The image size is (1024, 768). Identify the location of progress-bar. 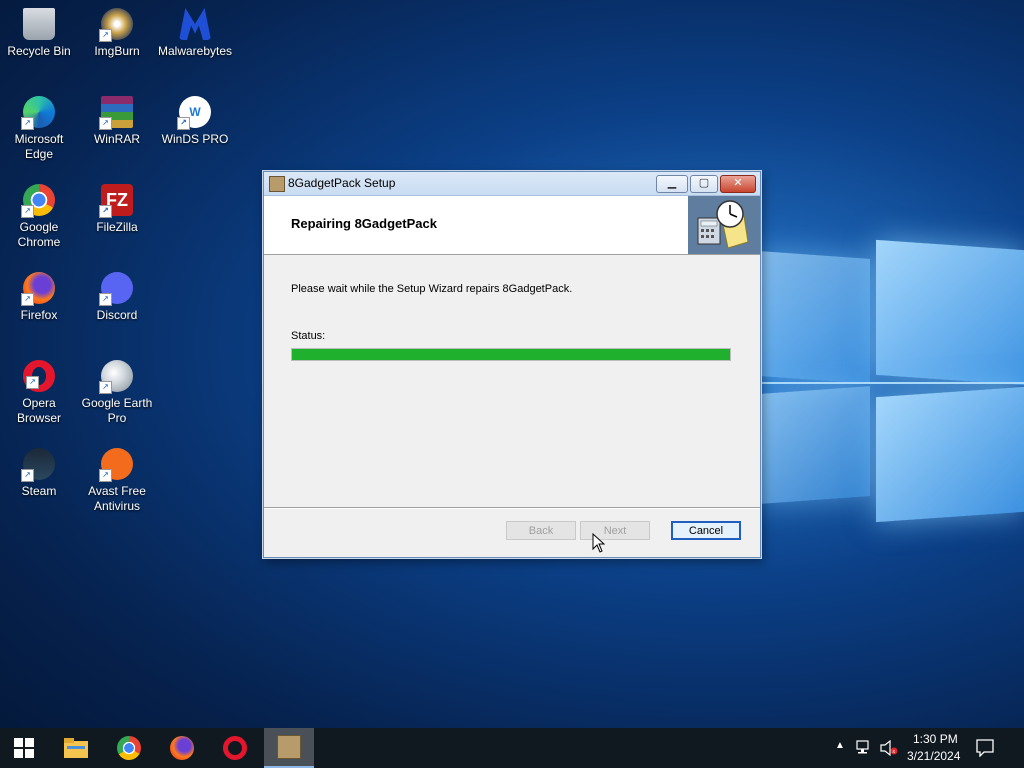
(511, 354).